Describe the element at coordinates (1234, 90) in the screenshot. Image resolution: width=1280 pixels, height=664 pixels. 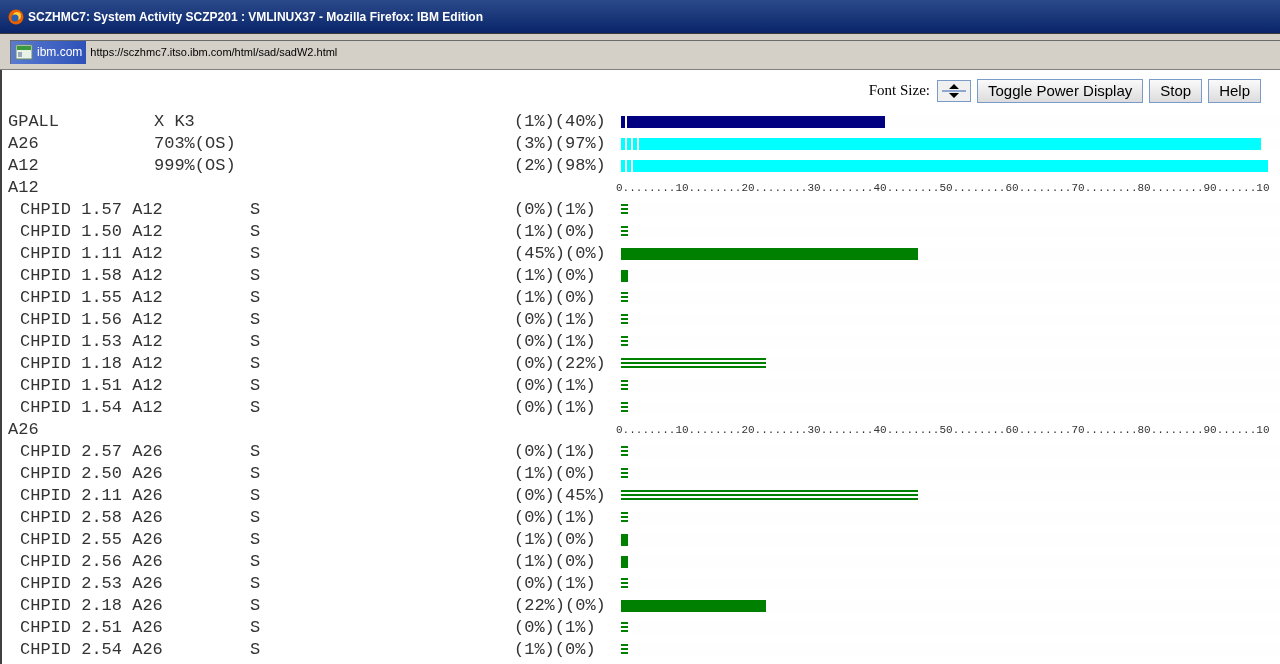
I see `toolbar-button: Help` at that location.